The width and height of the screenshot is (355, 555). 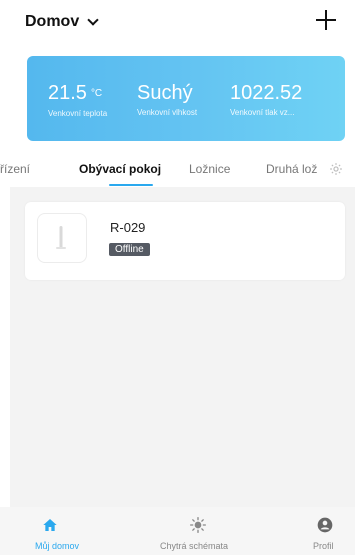 I want to click on humidity-label: Venkovní vlhkost, so click(x=167, y=112).